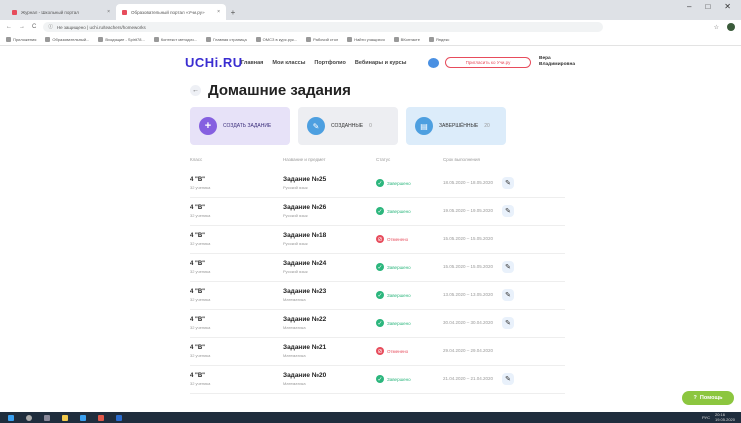 The width and height of the screenshot is (741, 423). Describe the element at coordinates (195, 90) in the screenshot. I see `back-button: ←` at that location.